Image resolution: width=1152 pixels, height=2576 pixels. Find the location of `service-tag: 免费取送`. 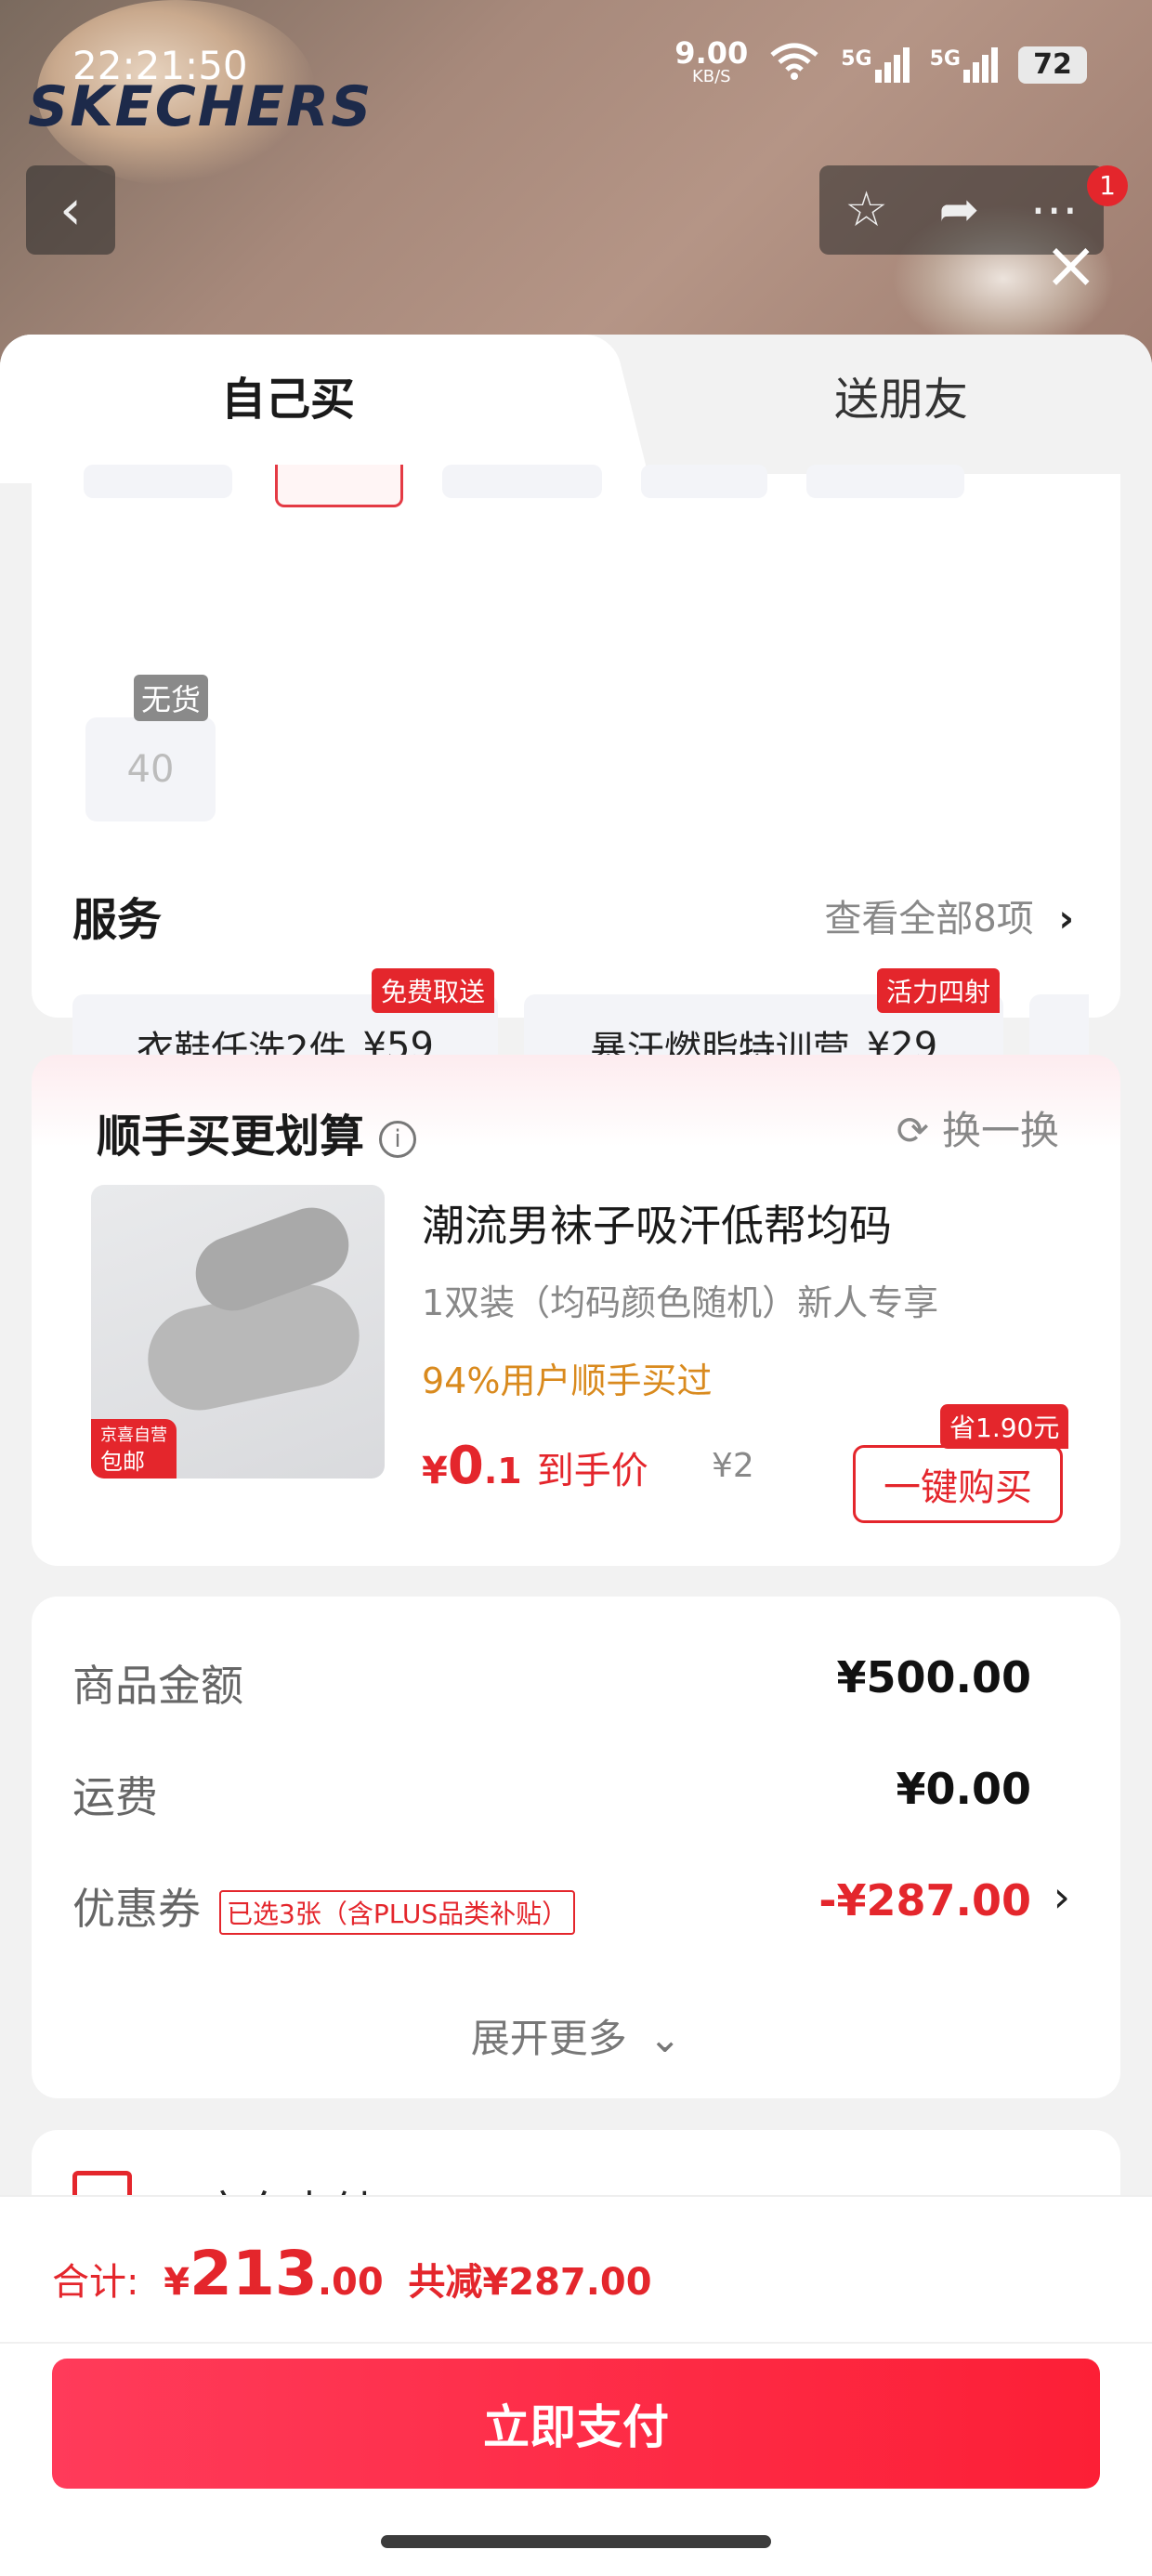

service-tag: 免费取送 is located at coordinates (432, 990).